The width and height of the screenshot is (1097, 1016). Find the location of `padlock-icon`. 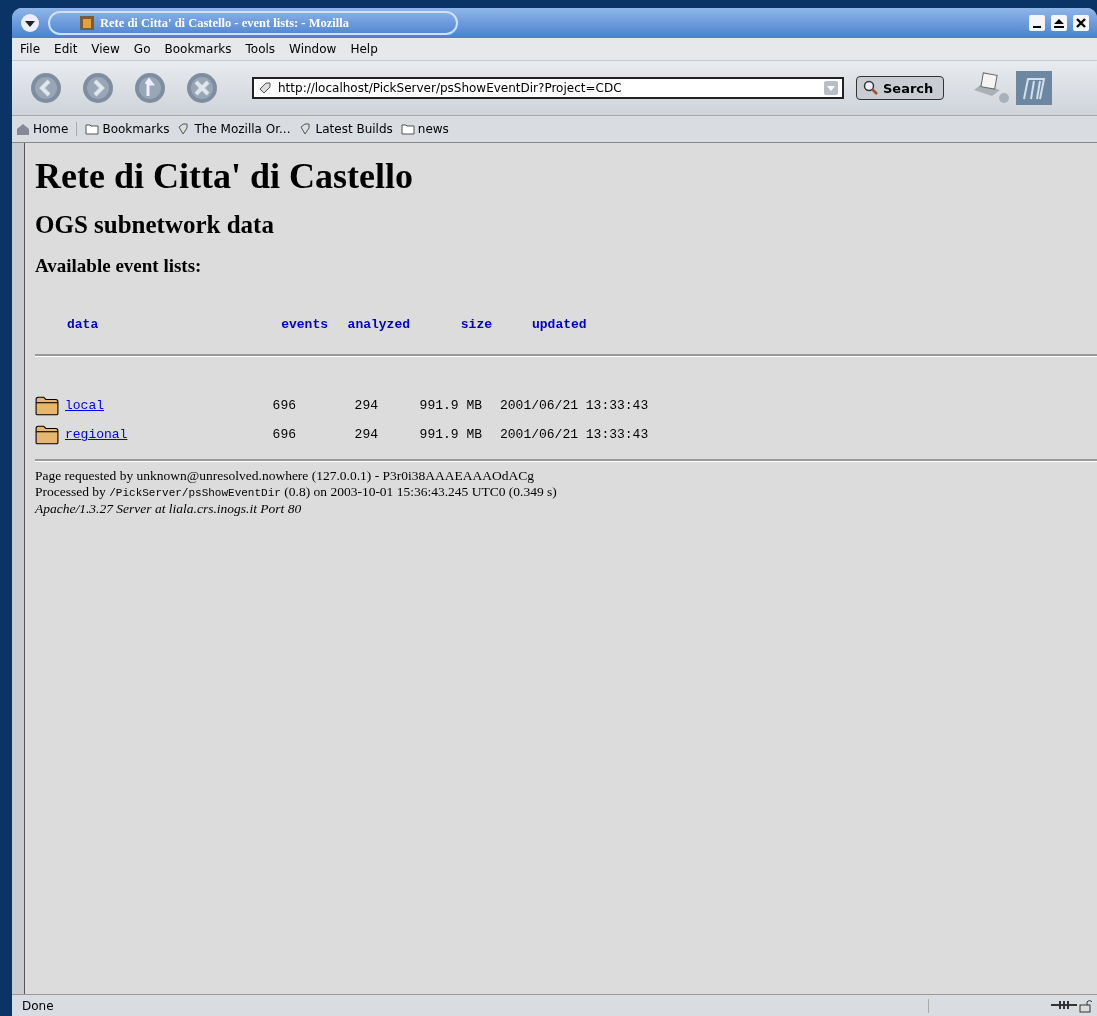

padlock-icon is located at coordinates (1086, 1005).